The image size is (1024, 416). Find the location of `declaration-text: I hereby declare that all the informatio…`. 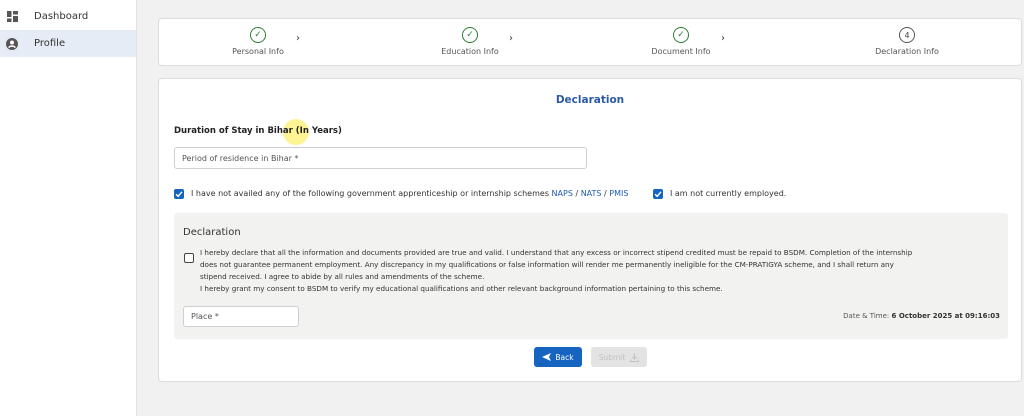

declaration-text: I hereby declare that all the informatio… is located at coordinates (600, 271).